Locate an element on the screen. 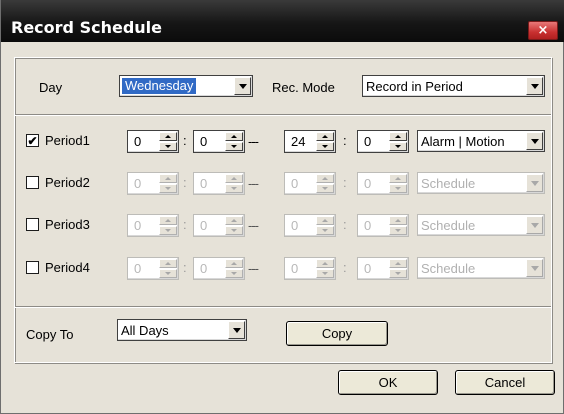 The image size is (564, 414). period1-start-hour-up-button is located at coordinates (168, 136).